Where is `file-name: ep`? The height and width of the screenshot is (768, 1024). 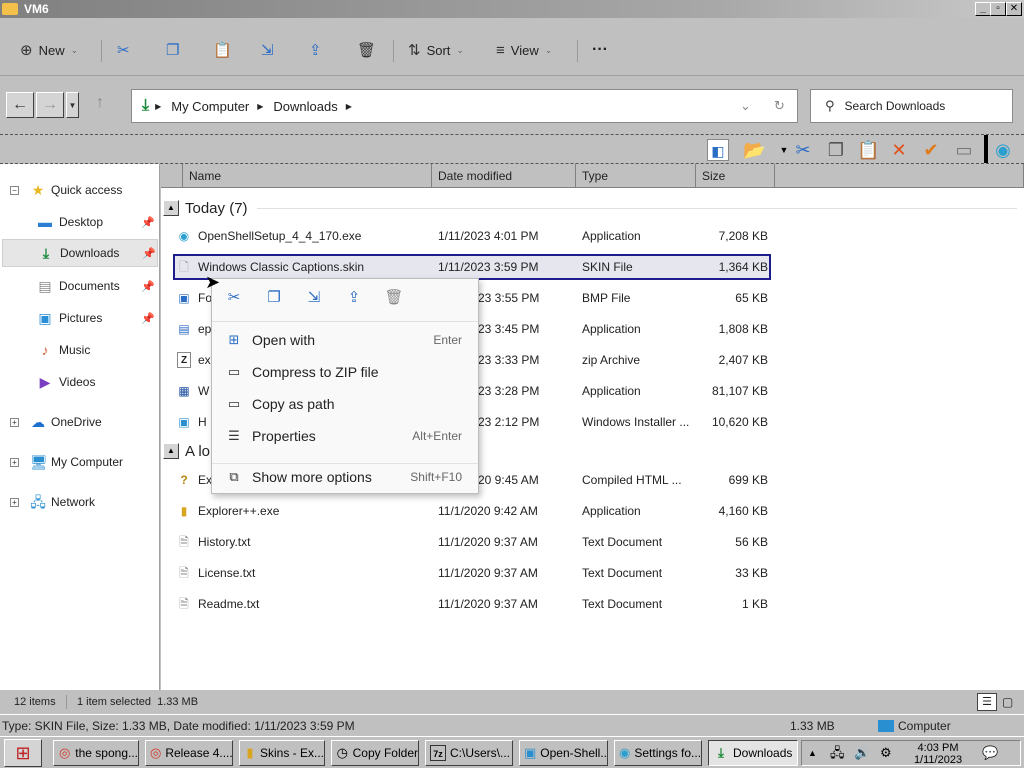
file-name: ep is located at coordinates (205, 329).